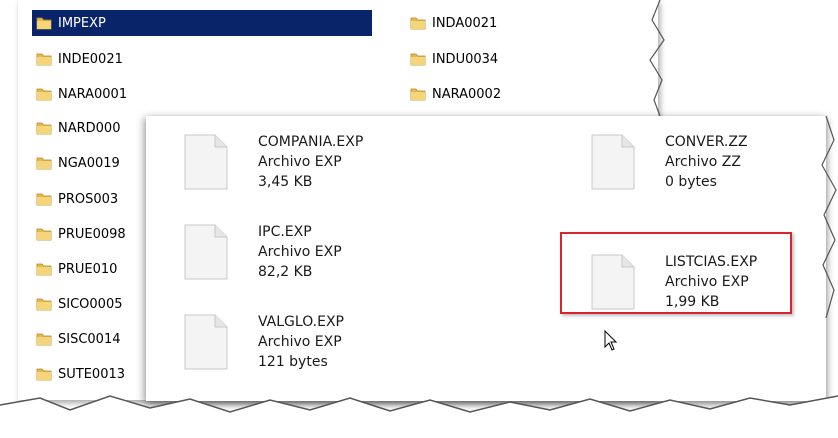 The height and width of the screenshot is (438, 838). Describe the element at coordinates (88, 199) in the screenshot. I see `folder-label: PROS003` at that location.